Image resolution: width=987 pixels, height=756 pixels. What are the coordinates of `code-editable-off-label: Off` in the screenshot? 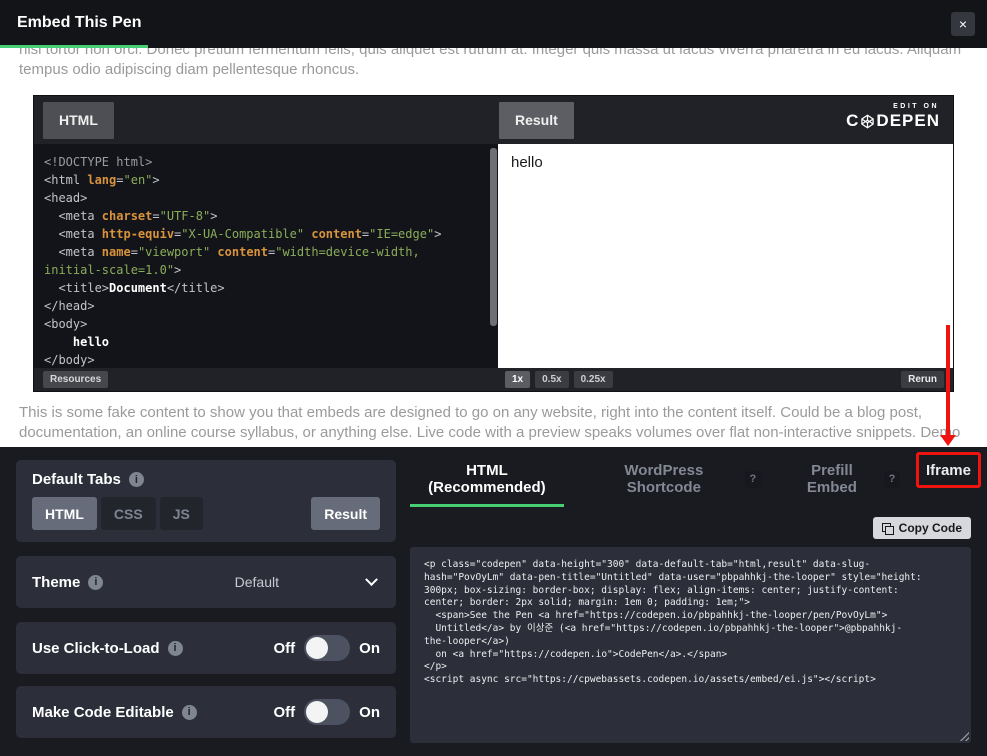 It's located at (284, 712).